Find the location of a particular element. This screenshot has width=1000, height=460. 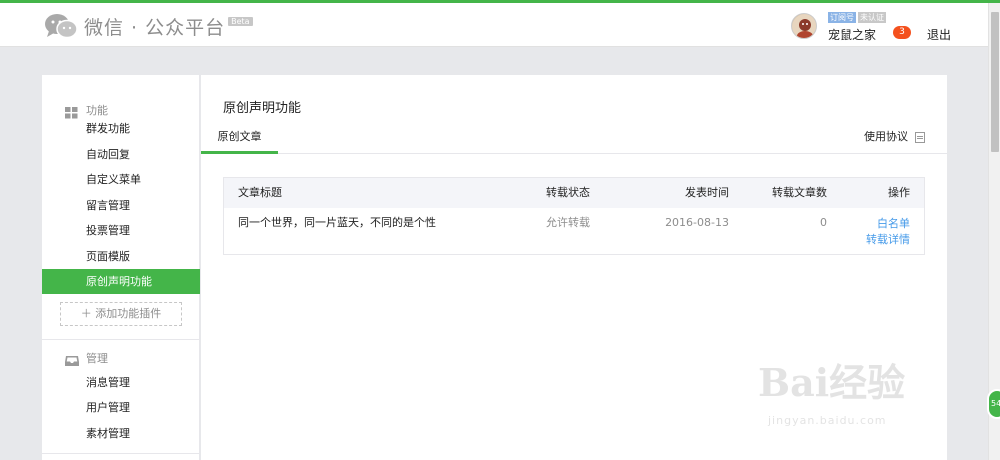

watermark-logo: Bai经验 is located at coordinates (832, 382).